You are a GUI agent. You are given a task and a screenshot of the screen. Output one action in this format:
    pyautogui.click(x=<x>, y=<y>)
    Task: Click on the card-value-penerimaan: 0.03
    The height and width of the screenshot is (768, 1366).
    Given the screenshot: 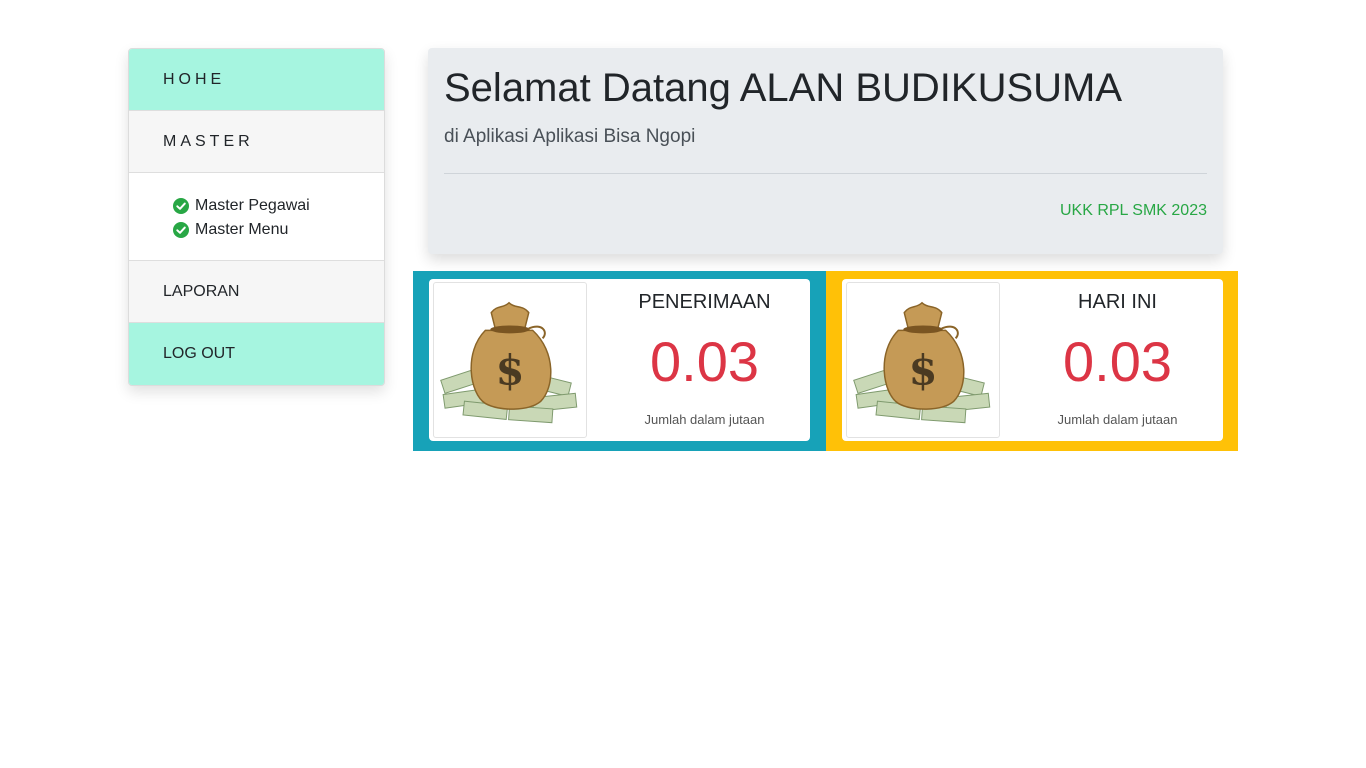 What is the action you would take?
    pyautogui.click(x=704, y=361)
    